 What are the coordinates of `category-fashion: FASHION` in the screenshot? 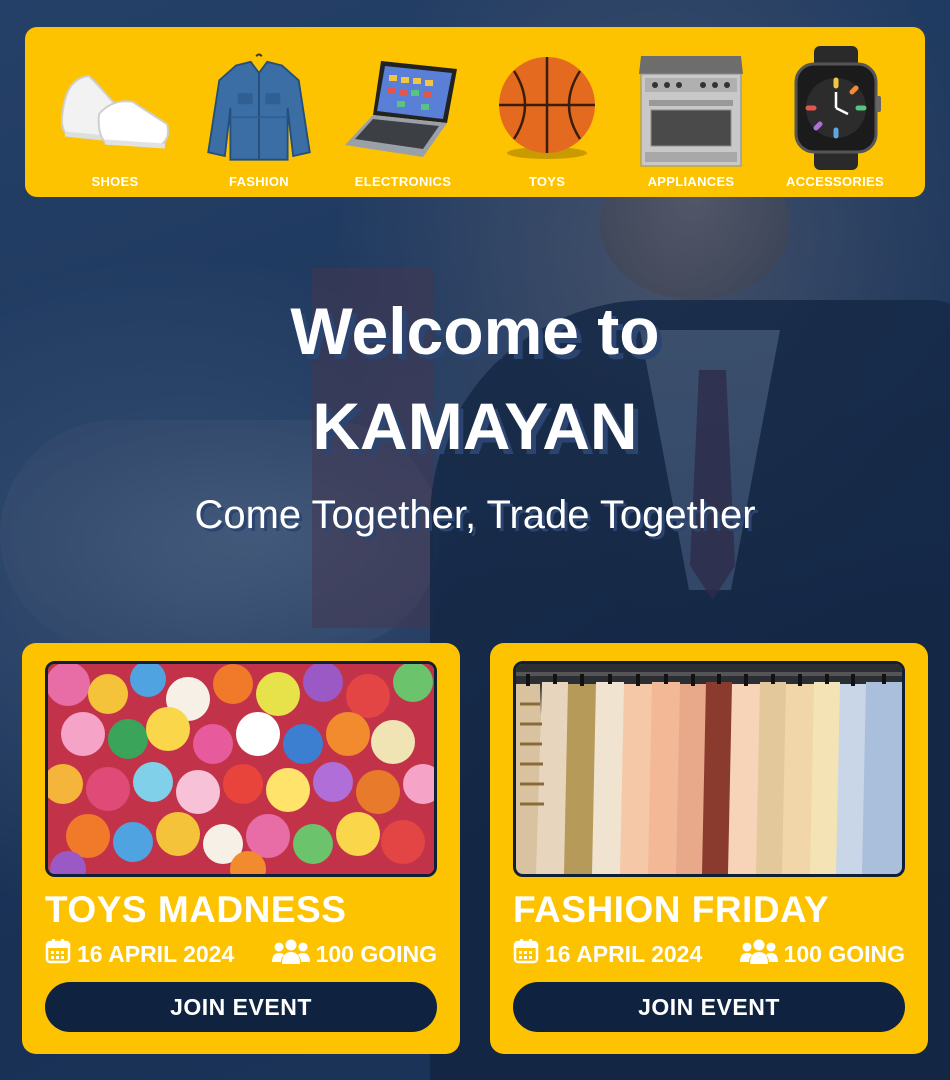 It's located at (259, 109).